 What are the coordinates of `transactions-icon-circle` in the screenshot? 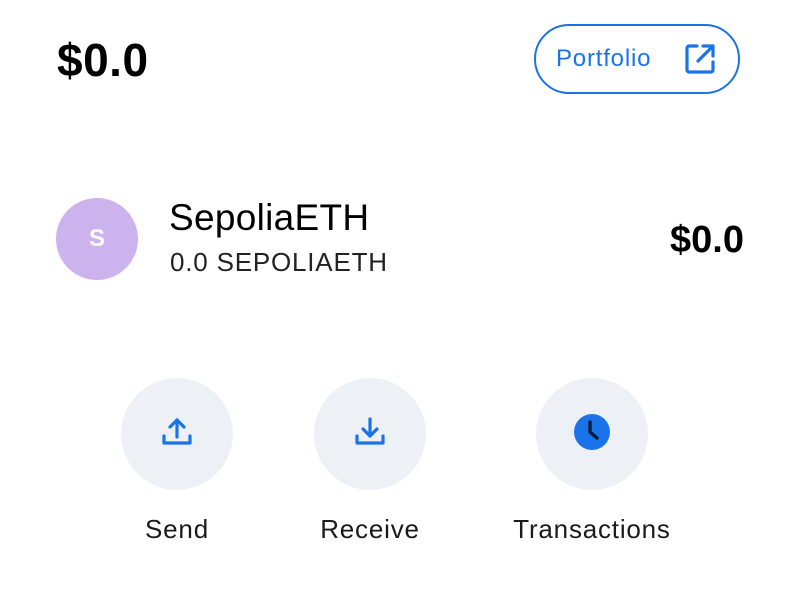 It's located at (592, 434).